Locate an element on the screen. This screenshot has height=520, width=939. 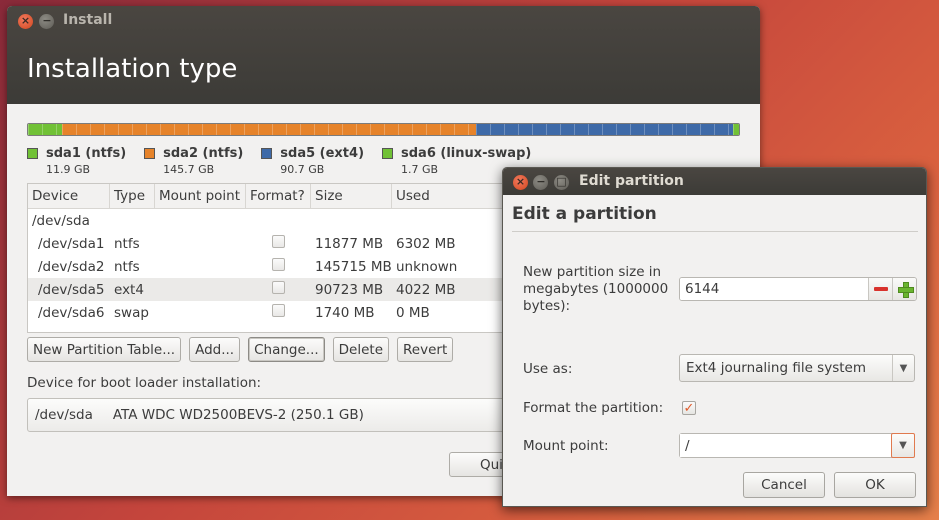
column-header-used: Used is located at coordinates (452, 196).